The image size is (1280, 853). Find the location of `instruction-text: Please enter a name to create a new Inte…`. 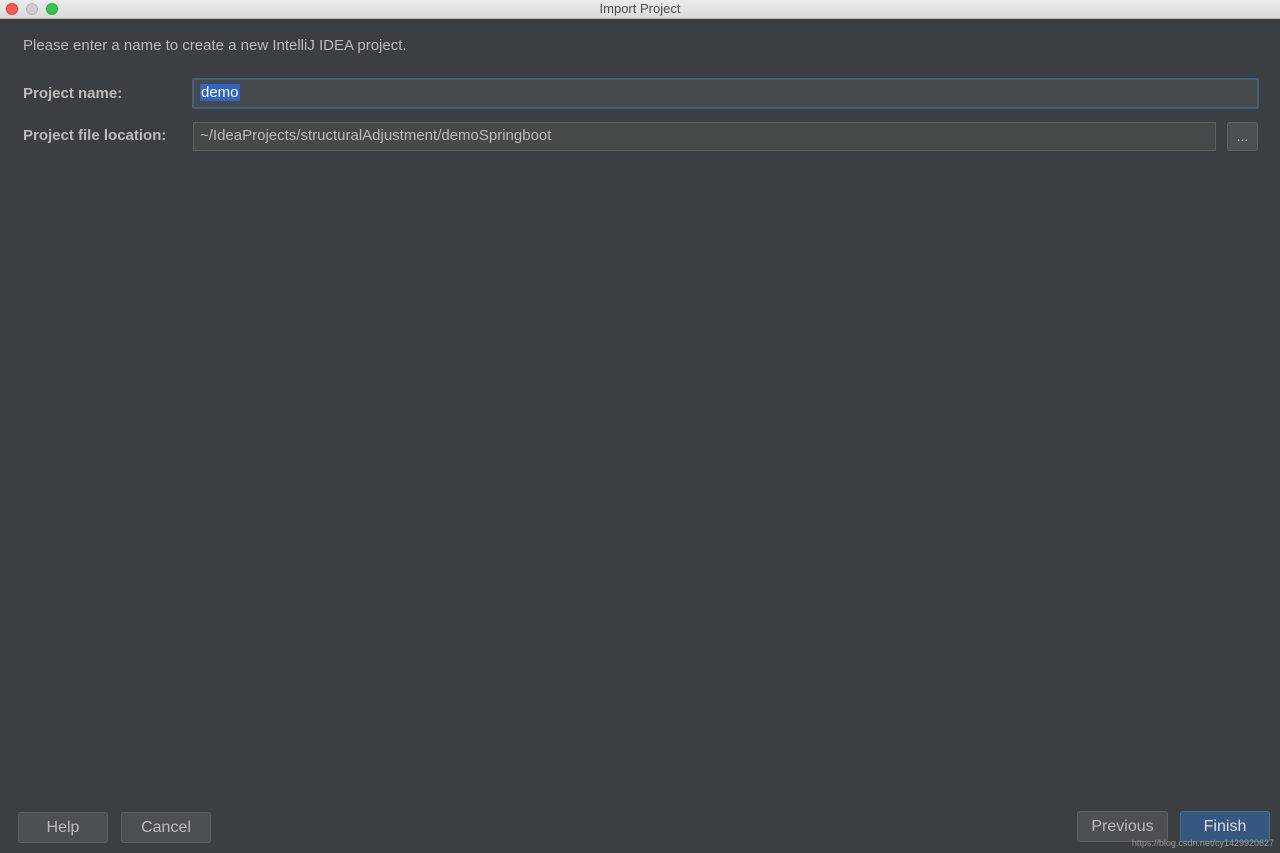

instruction-text: Please enter a name to create a new Inte… is located at coordinates (215, 45).